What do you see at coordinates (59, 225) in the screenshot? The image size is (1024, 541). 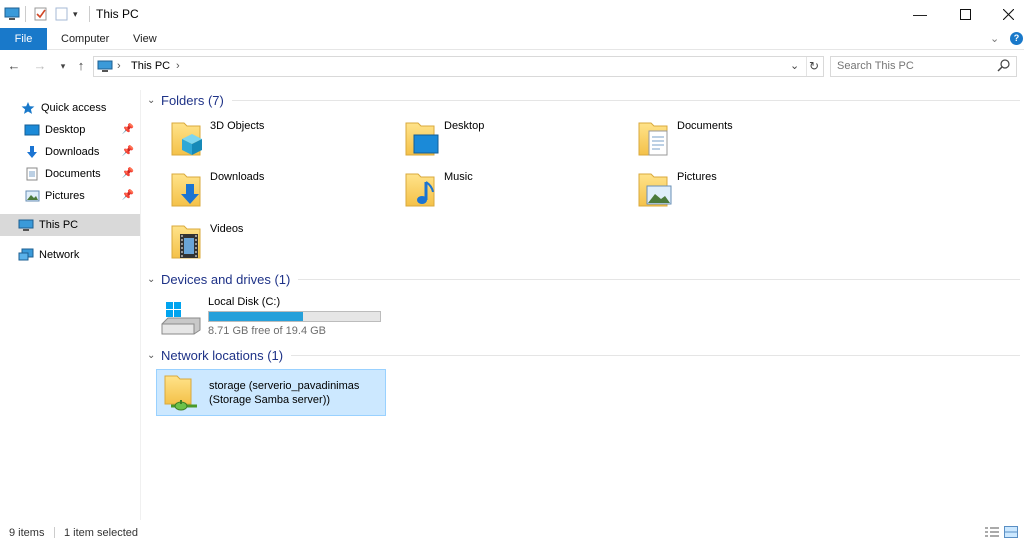 I see `sidebar-label-this-pc: This PC` at bounding box center [59, 225].